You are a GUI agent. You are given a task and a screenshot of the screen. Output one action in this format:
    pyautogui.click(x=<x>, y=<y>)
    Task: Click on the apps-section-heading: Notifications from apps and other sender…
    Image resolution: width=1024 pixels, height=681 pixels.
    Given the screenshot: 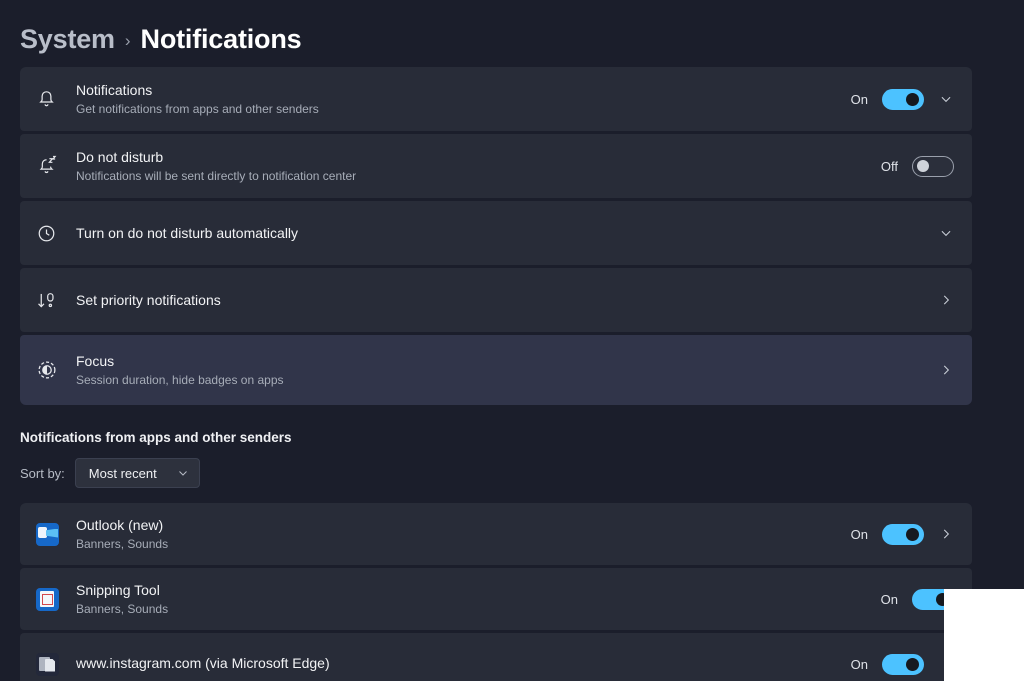 What is the action you would take?
    pyautogui.click(x=156, y=437)
    